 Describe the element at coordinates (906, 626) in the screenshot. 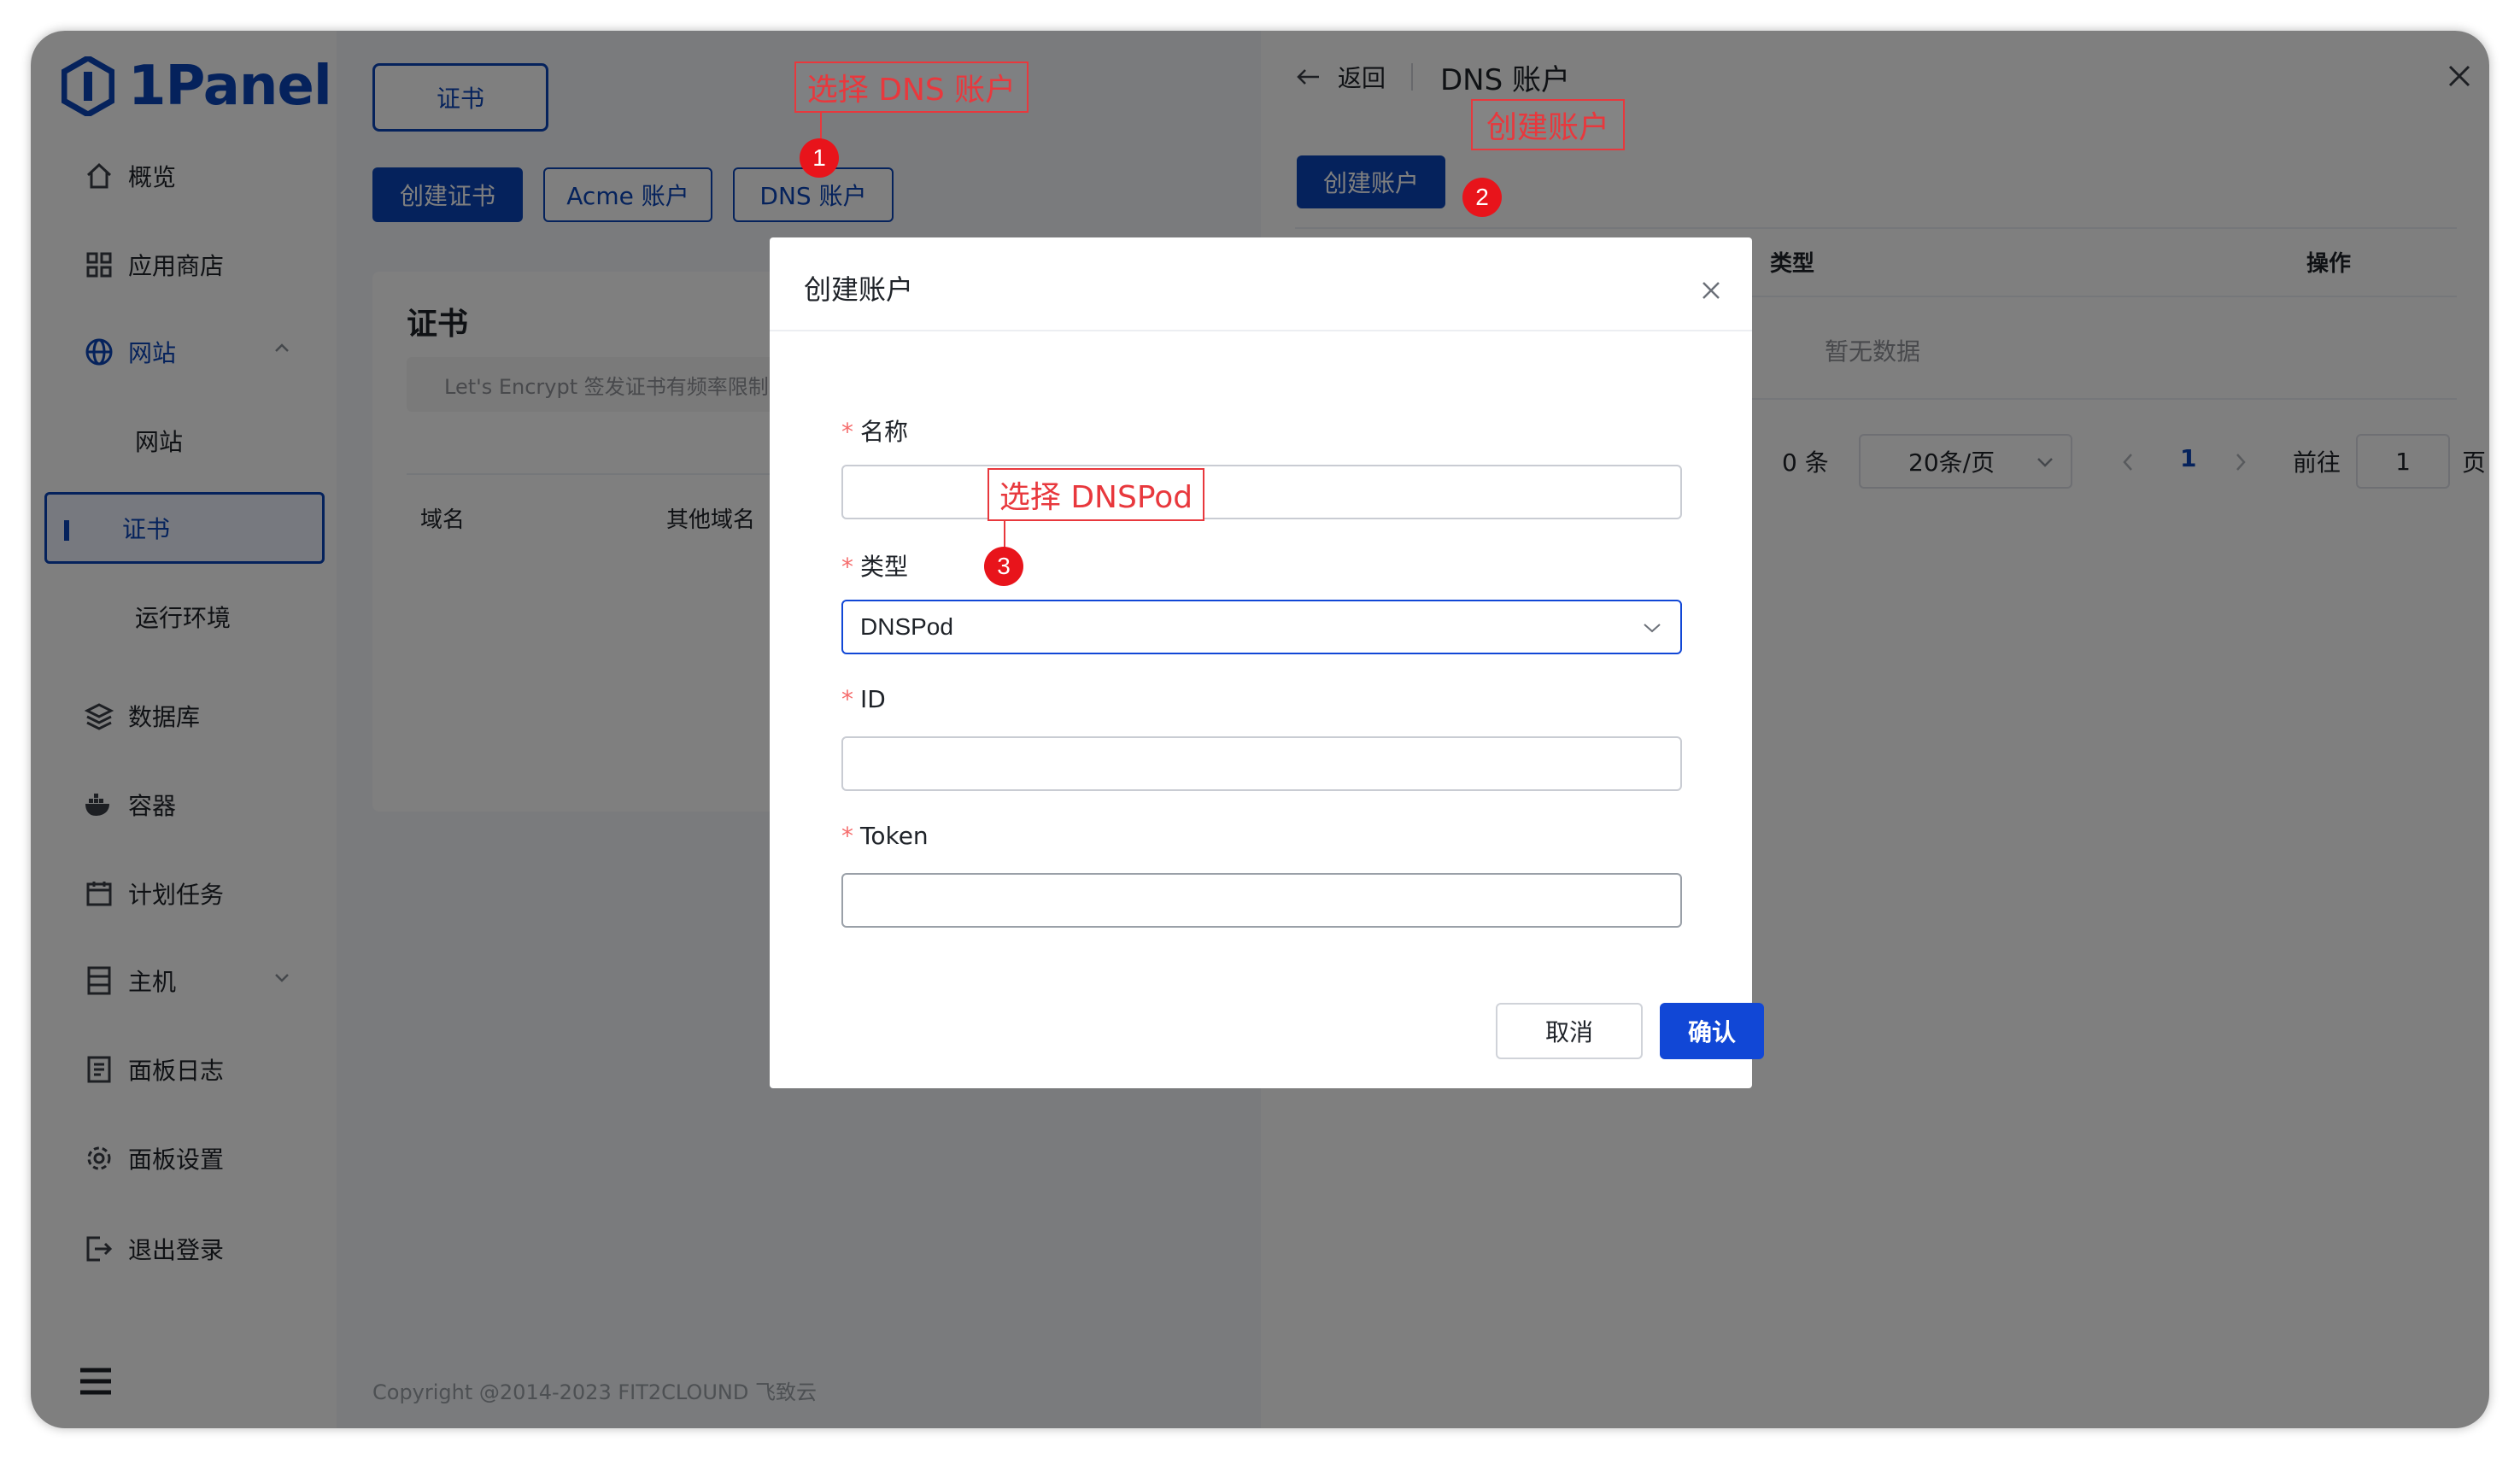

I see `type-select-value: DNSPod` at that location.